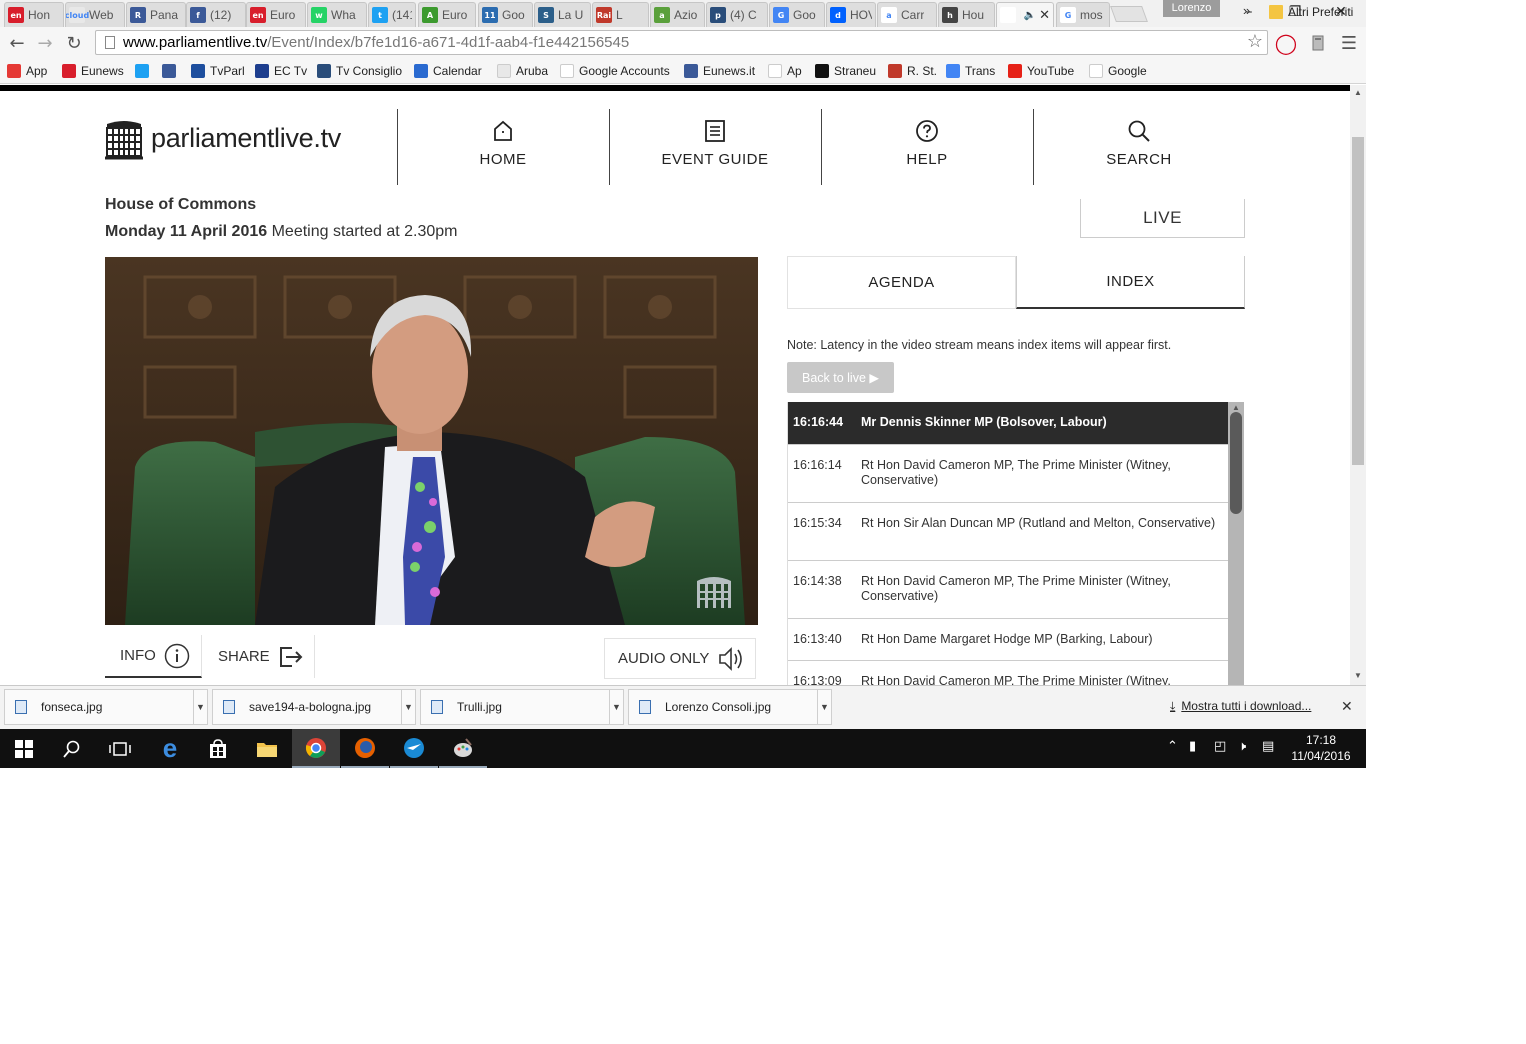  I want to click on bookmark-item: Tv Consiglio, so click(359, 71).